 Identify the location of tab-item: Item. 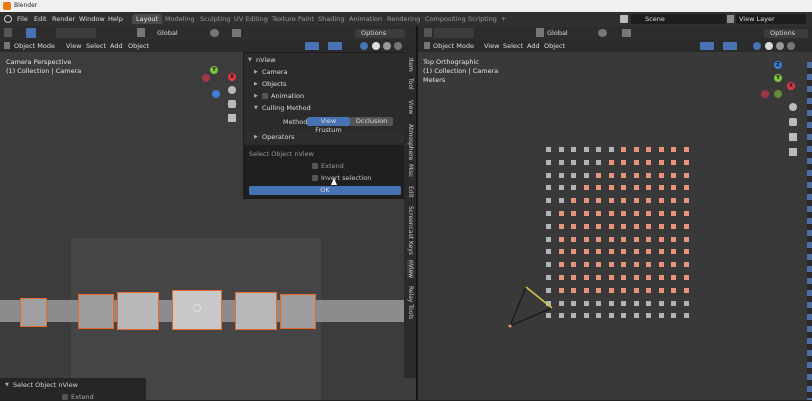
(410, 65).